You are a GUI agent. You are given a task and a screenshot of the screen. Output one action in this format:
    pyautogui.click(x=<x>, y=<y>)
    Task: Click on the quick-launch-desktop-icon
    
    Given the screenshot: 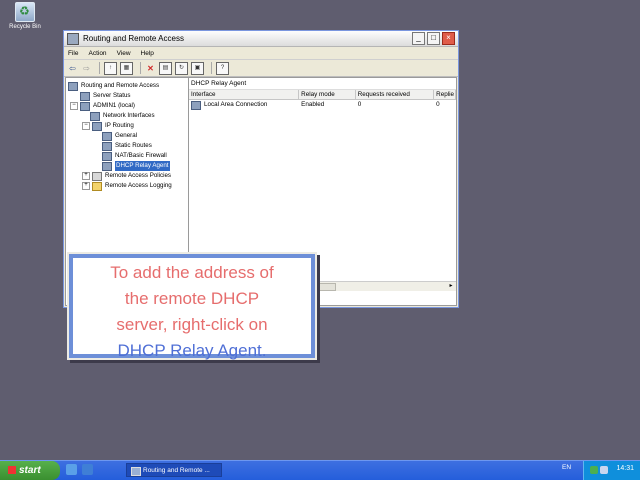 What is the action you would take?
    pyautogui.click(x=71, y=469)
    